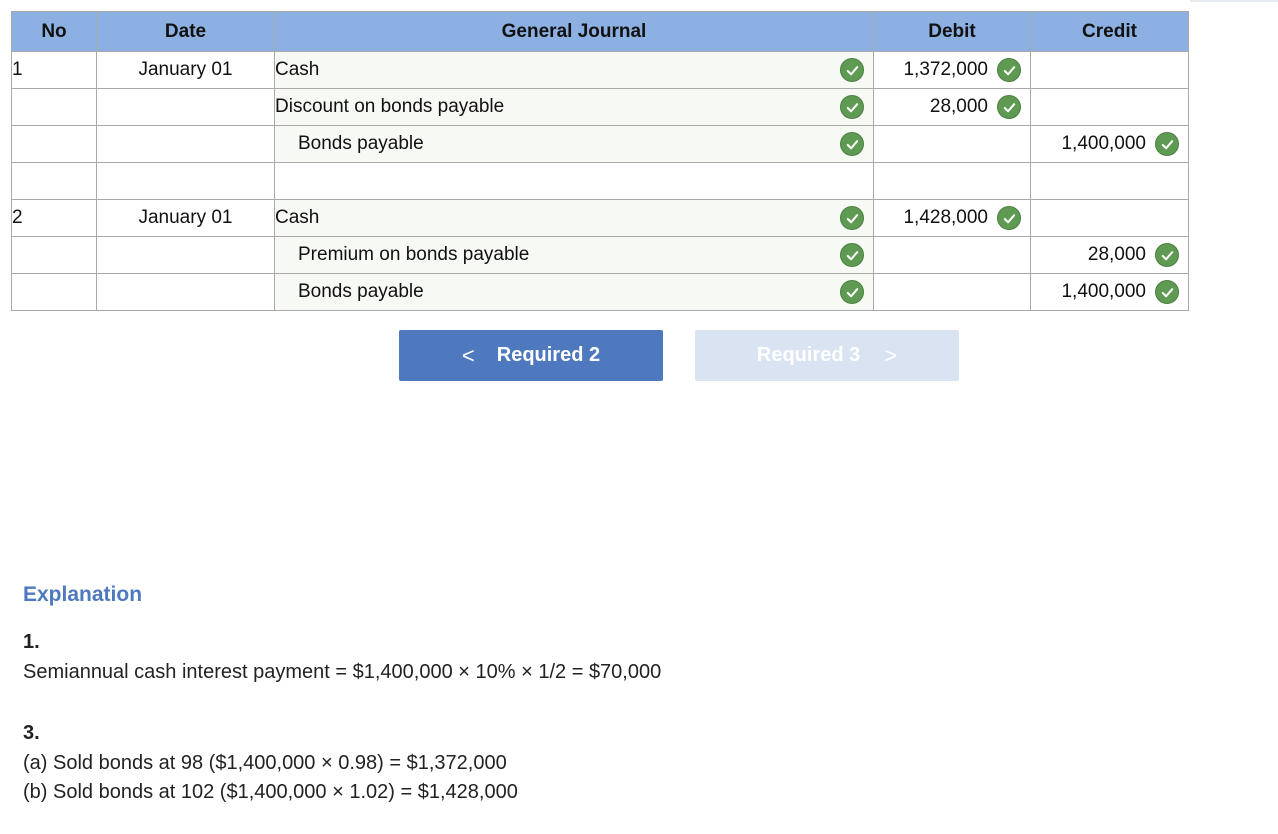  Describe the element at coordinates (83, 594) in the screenshot. I see `explanation-title: Explanation` at that location.